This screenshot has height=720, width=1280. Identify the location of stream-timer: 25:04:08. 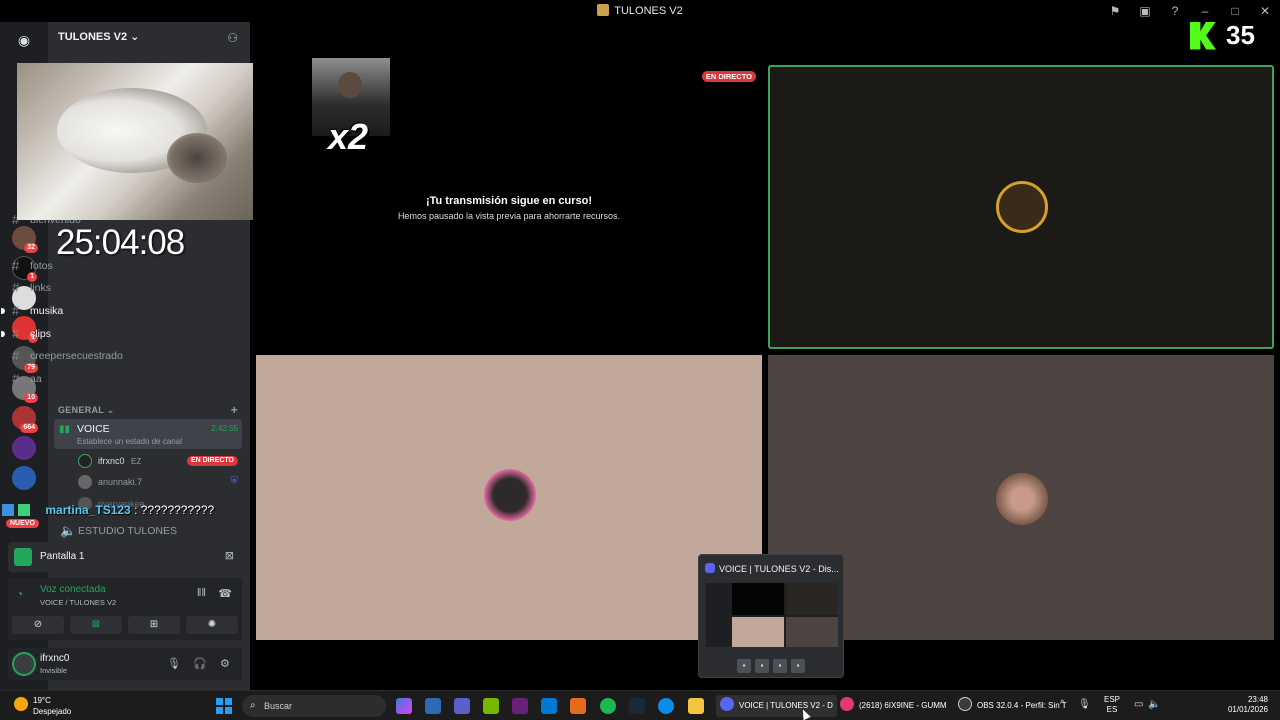
(120, 242).